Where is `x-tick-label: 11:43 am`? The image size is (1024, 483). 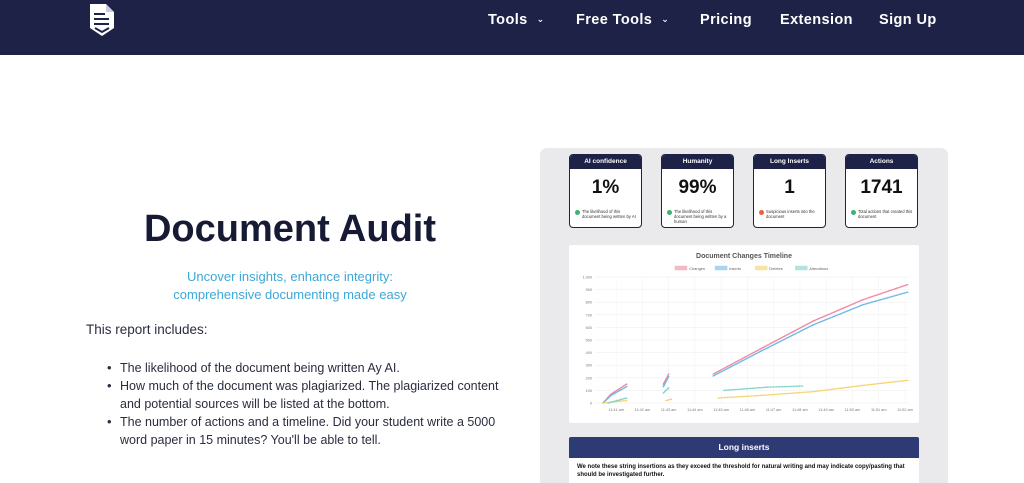
x-tick-label: 11:43 am is located at coordinates (669, 410).